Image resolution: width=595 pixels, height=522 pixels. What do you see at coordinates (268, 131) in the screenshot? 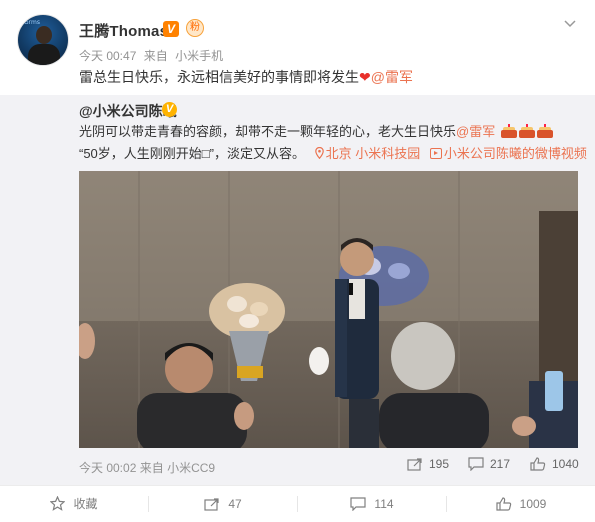
I see `repost-text1: 光阴可以带走青春的容颜，却带不走一颗年轻的心，老大生日快乐` at bounding box center [268, 131].